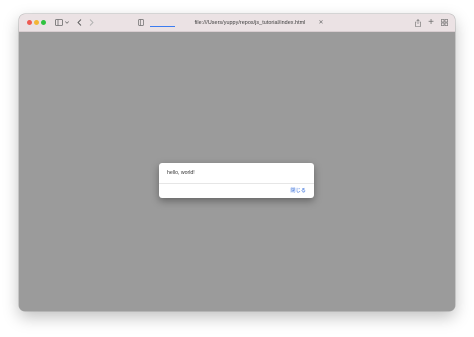 Image resolution: width=474 pixels, height=337 pixels. What do you see at coordinates (236, 180) in the screenshot?
I see `alert-dialog: hello, world! 閉じる` at bounding box center [236, 180].